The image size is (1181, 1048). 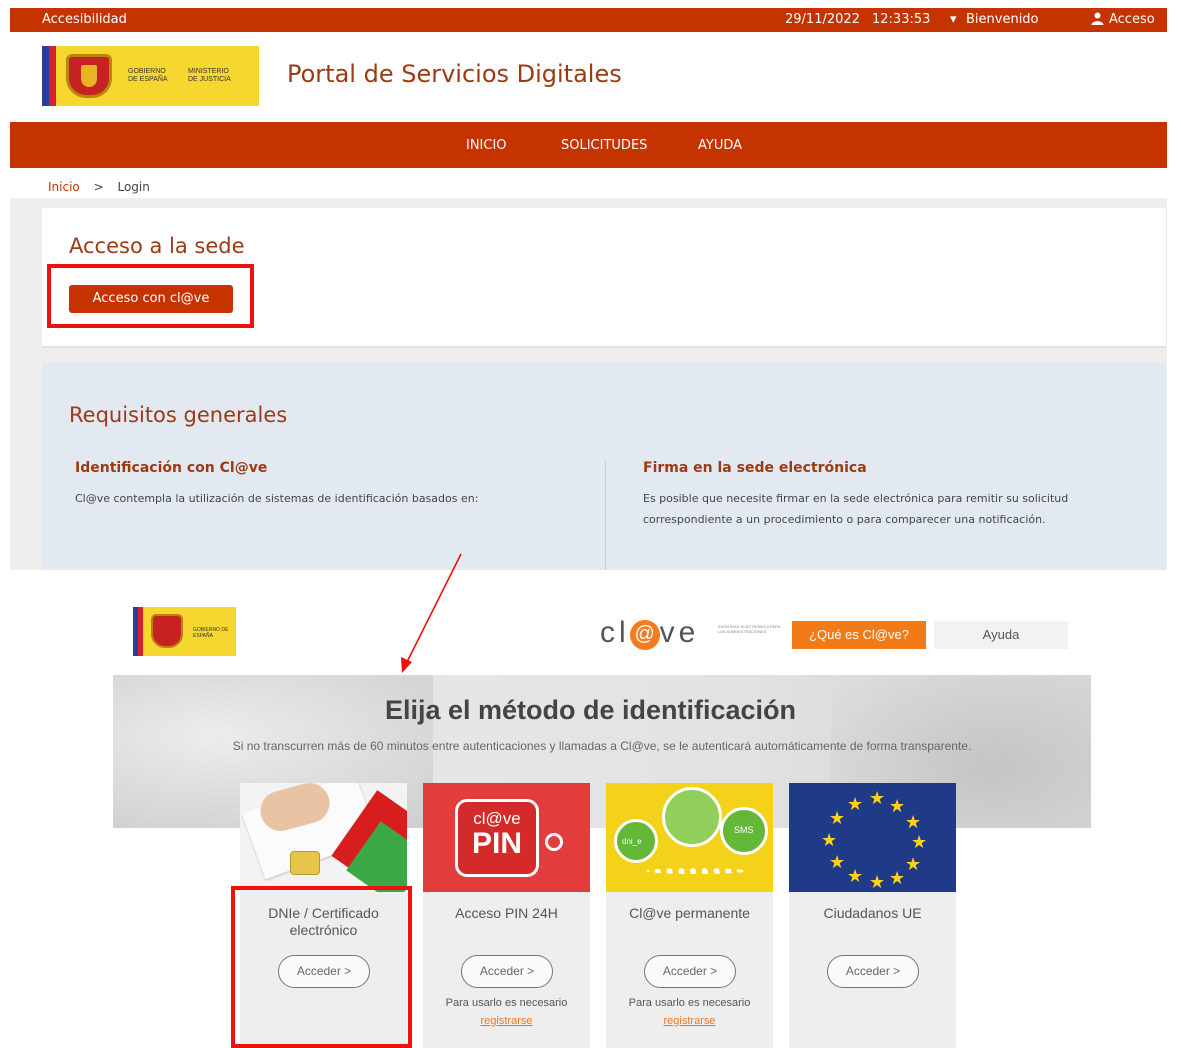 What do you see at coordinates (720, 145) in the screenshot?
I see `nav-ayuda: AYUDA` at bounding box center [720, 145].